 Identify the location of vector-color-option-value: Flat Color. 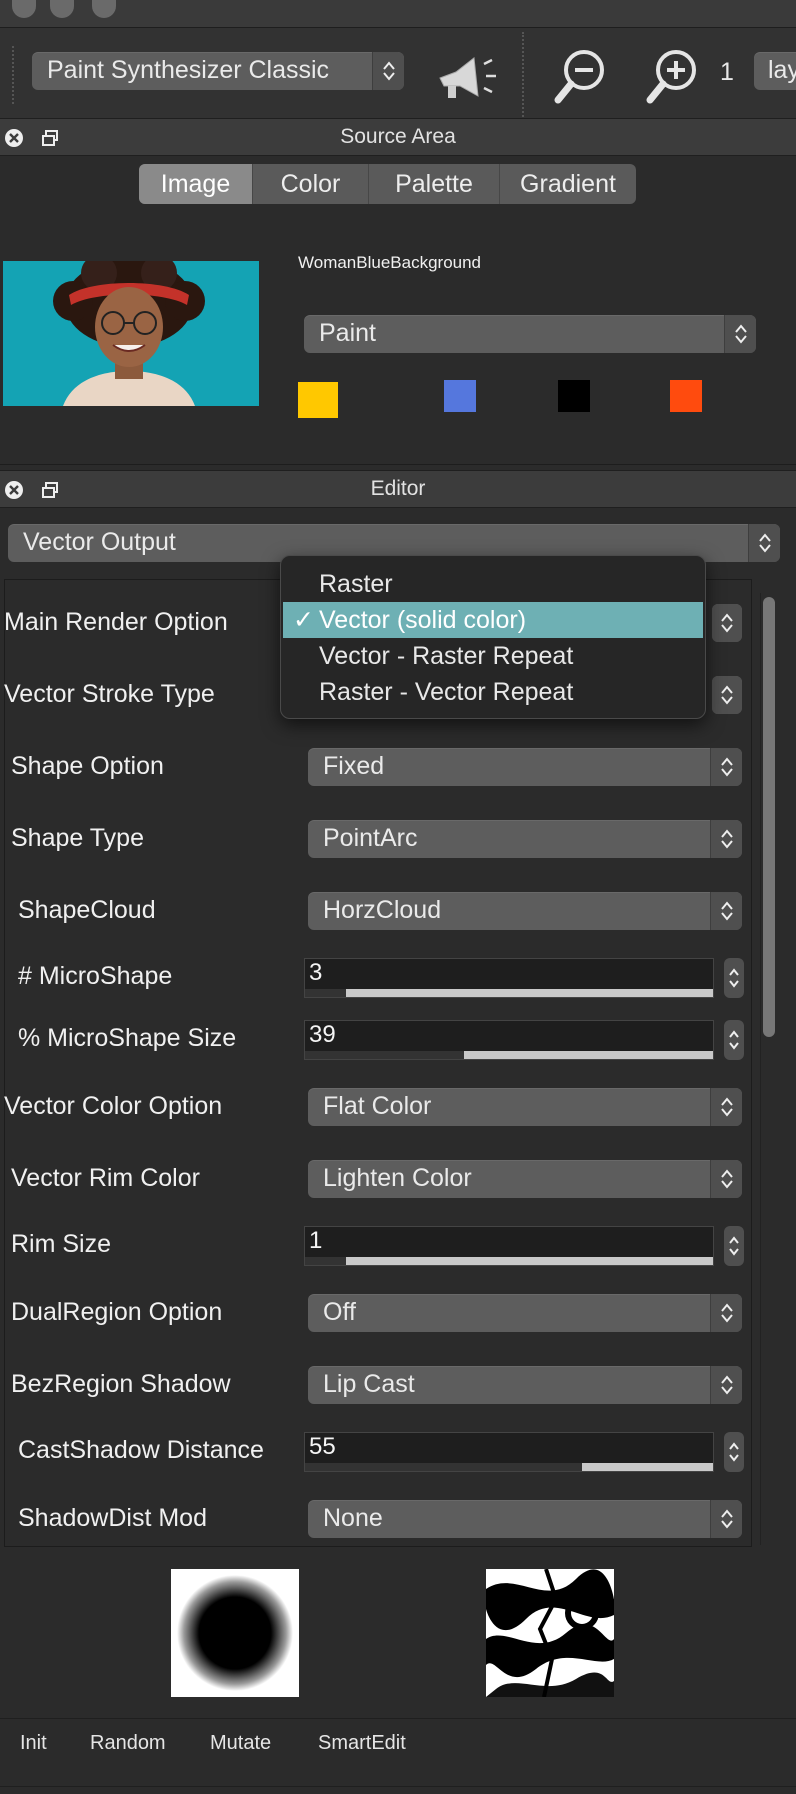
(377, 1106).